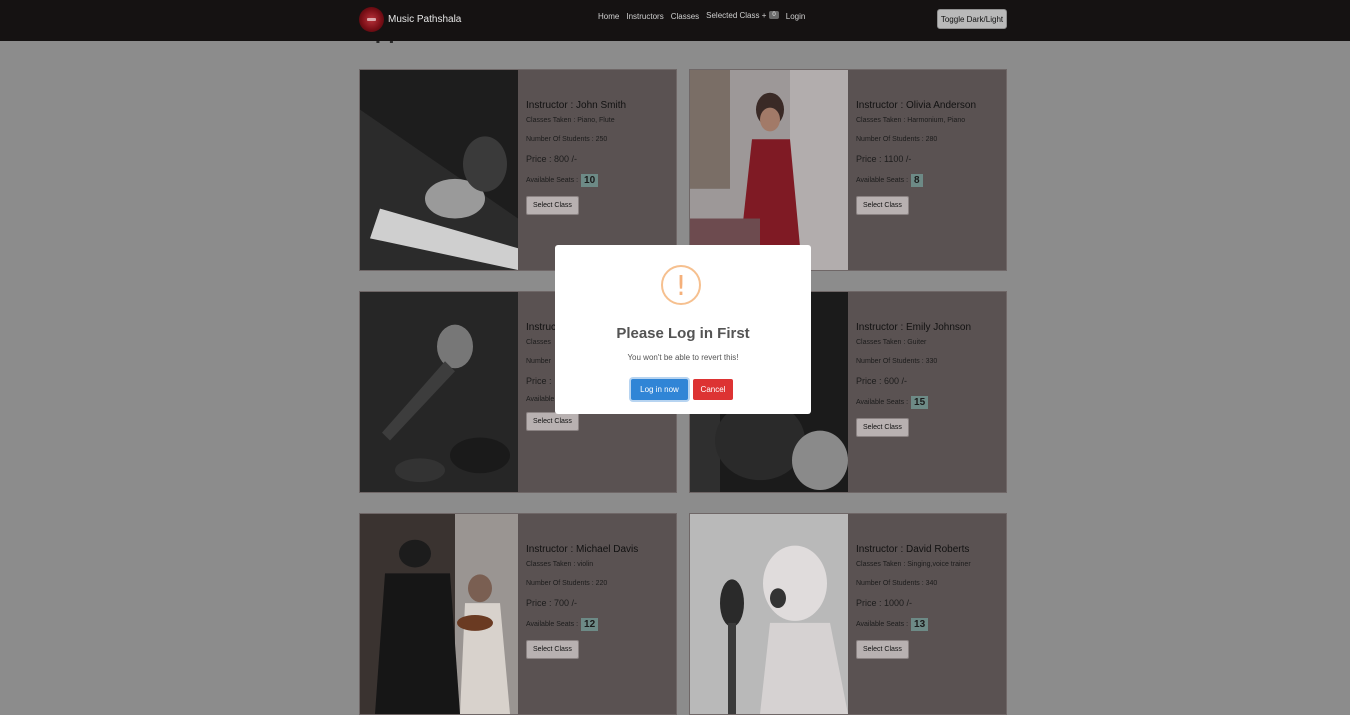  Describe the element at coordinates (897, 583) in the screenshot. I see `student-count: Number Of Students : 340` at that location.